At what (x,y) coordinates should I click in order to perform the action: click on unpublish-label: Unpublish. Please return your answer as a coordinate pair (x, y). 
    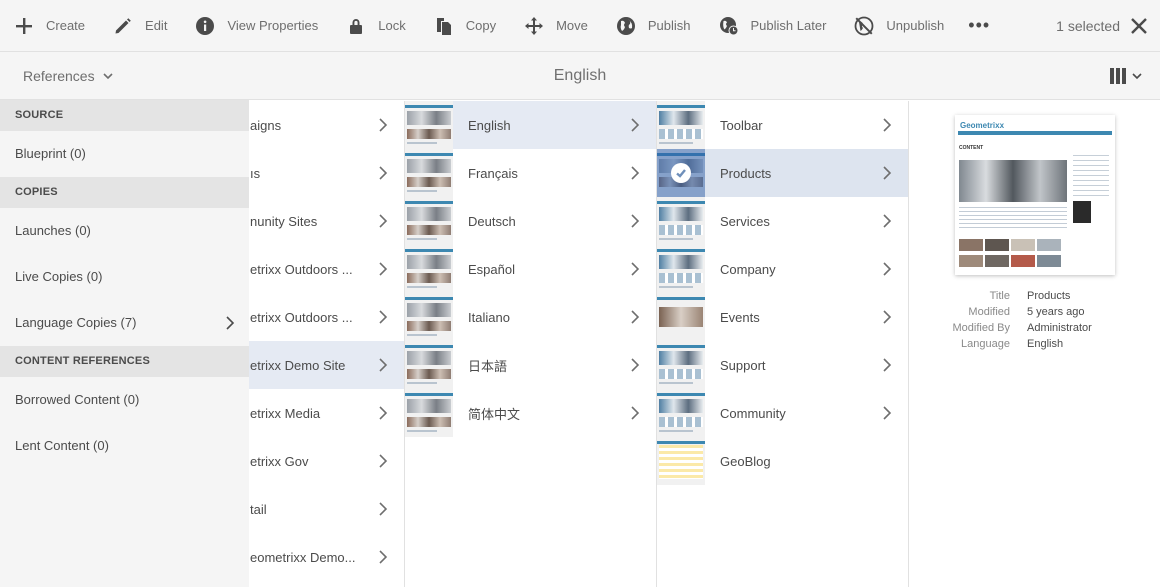
    Looking at the image, I should click on (915, 25).